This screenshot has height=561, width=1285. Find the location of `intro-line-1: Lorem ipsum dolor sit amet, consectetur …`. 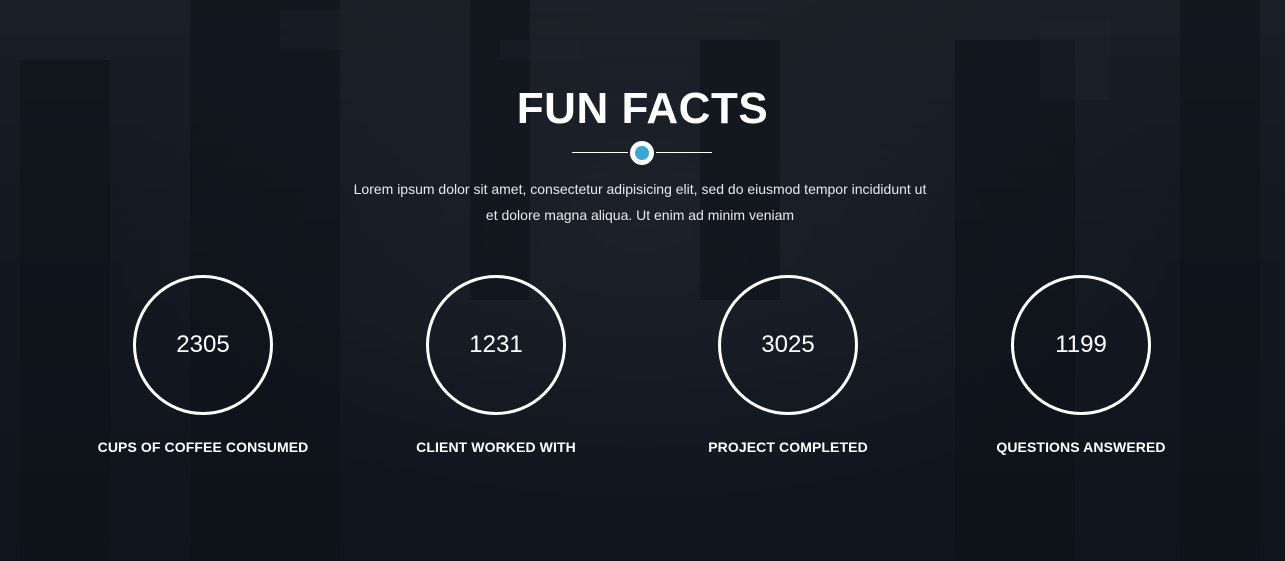

intro-line-1: Lorem ipsum dolor sit amet, consectetur … is located at coordinates (640, 189).